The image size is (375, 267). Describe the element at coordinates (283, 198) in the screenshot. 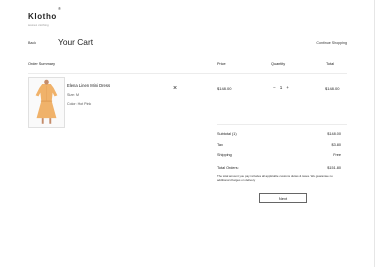

I see `next-button: Next` at that location.